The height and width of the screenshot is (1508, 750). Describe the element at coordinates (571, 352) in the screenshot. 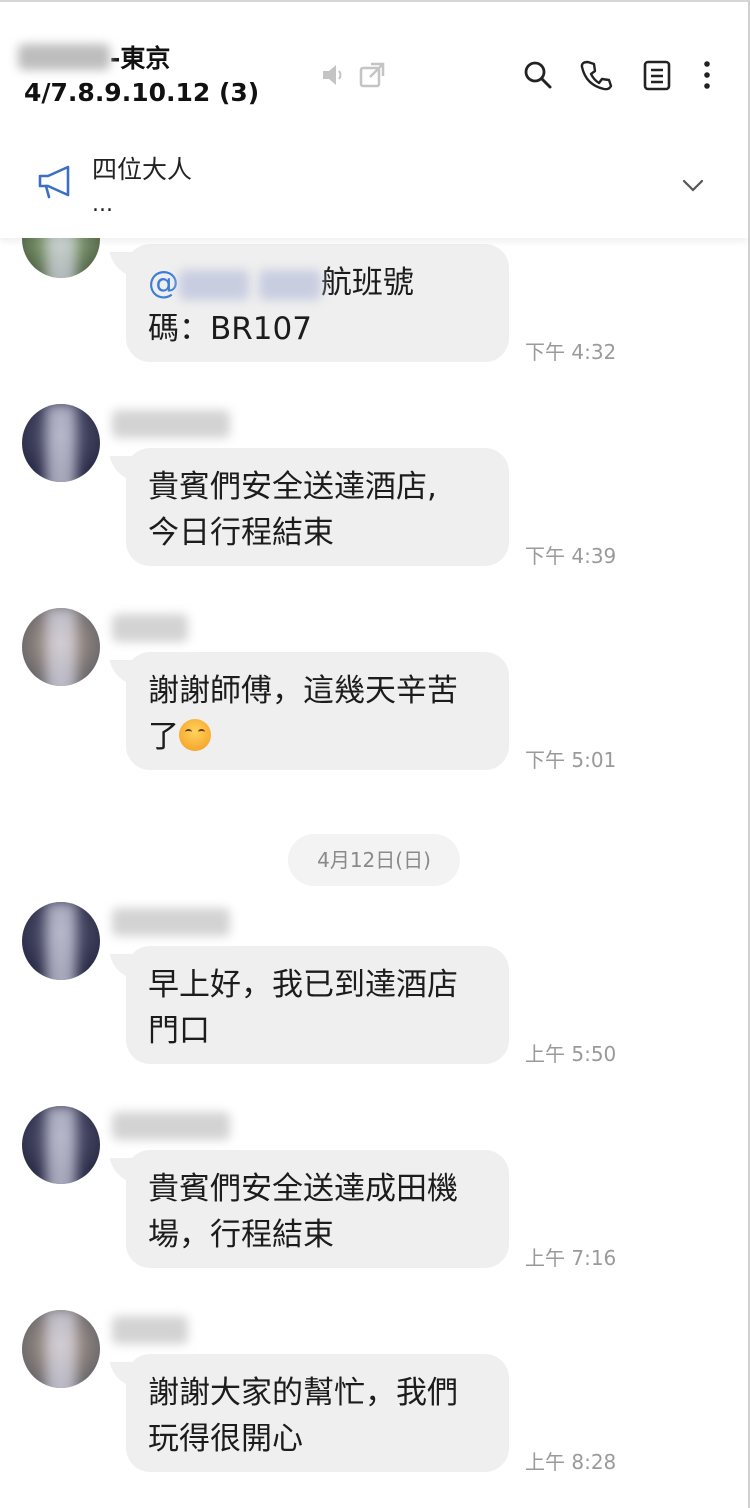

I see `message-time: 下午 4:32` at that location.